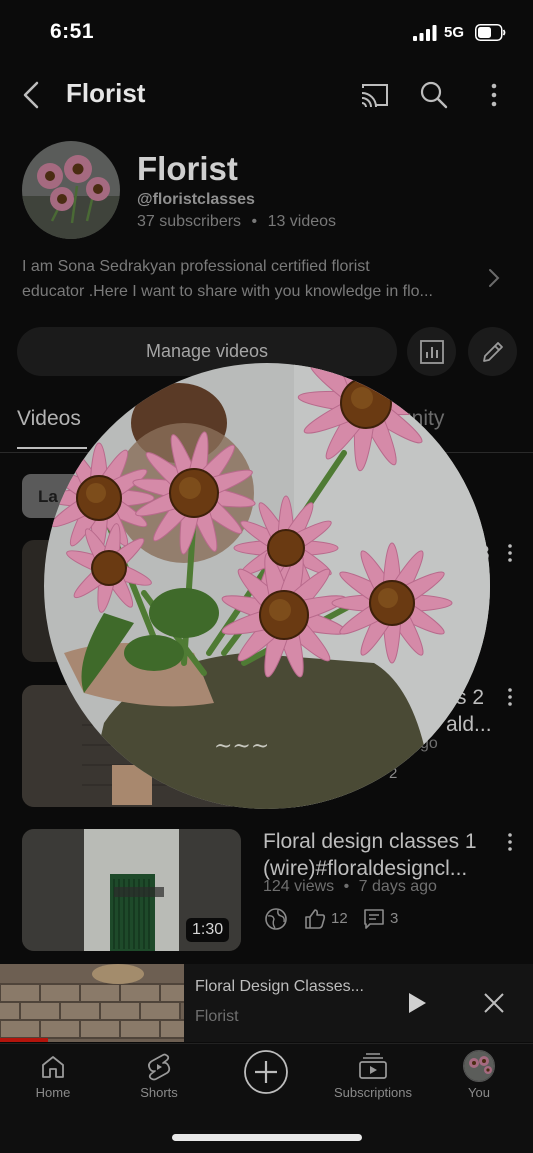  What do you see at coordinates (394, 918) in the screenshot?
I see `comment-count: 3` at bounding box center [394, 918].